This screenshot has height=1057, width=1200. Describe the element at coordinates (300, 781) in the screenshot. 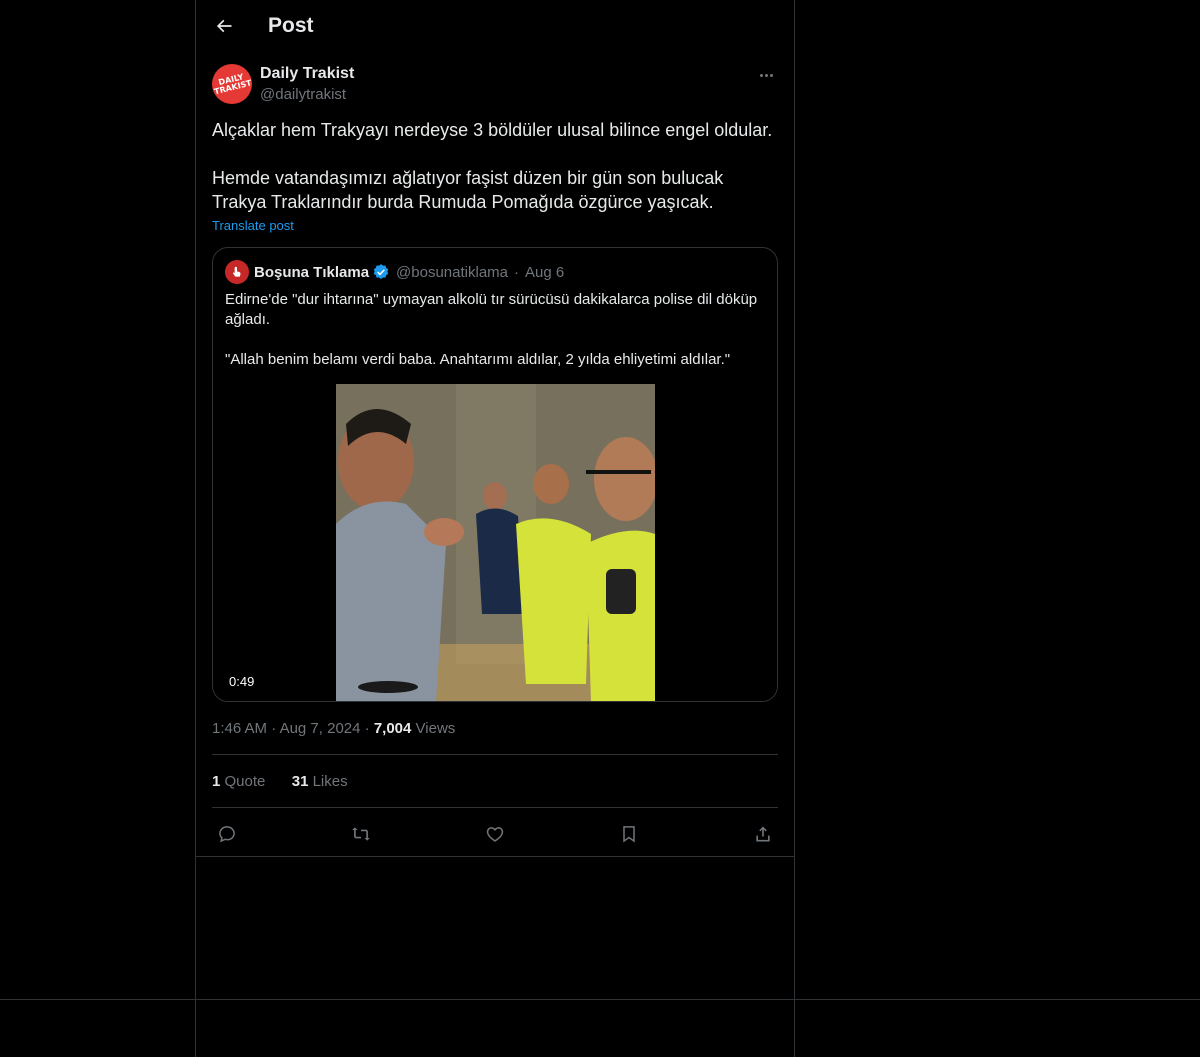

I see `likes-count: 31` at that location.